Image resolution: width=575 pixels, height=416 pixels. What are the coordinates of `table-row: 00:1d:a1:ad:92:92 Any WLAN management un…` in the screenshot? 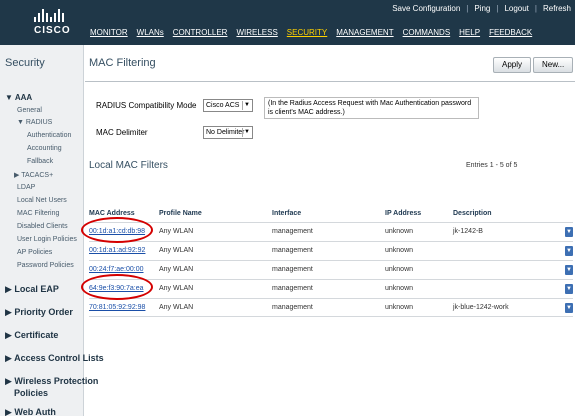 It's located at (331, 250).